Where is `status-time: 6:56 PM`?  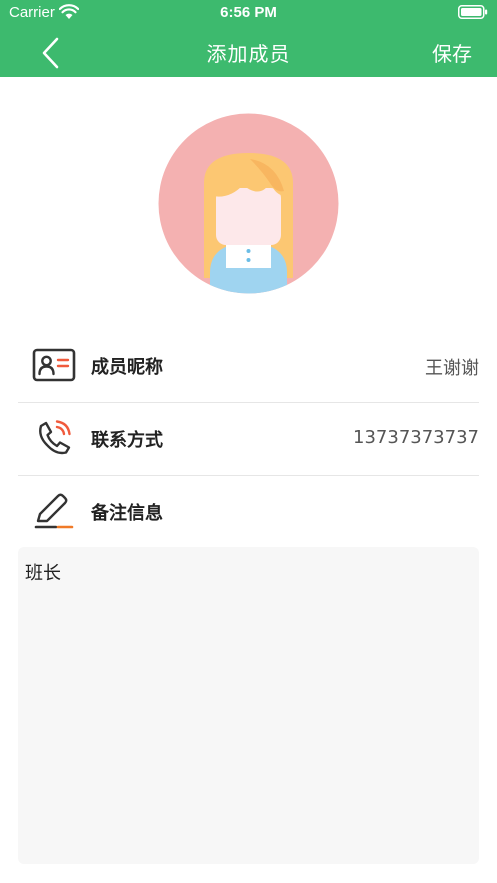
status-time: 6:56 PM is located at coordinates (248, 12).